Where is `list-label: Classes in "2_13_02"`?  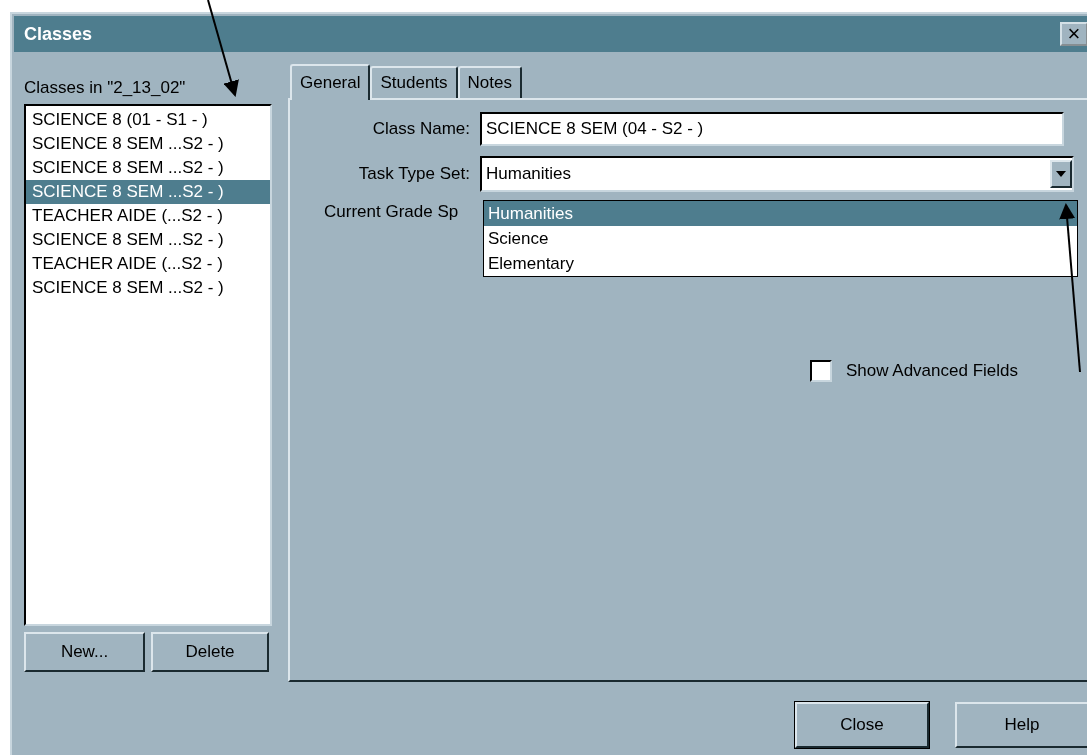 list-label: Classes in "2_13_02" is located at coordinates (105, 88).